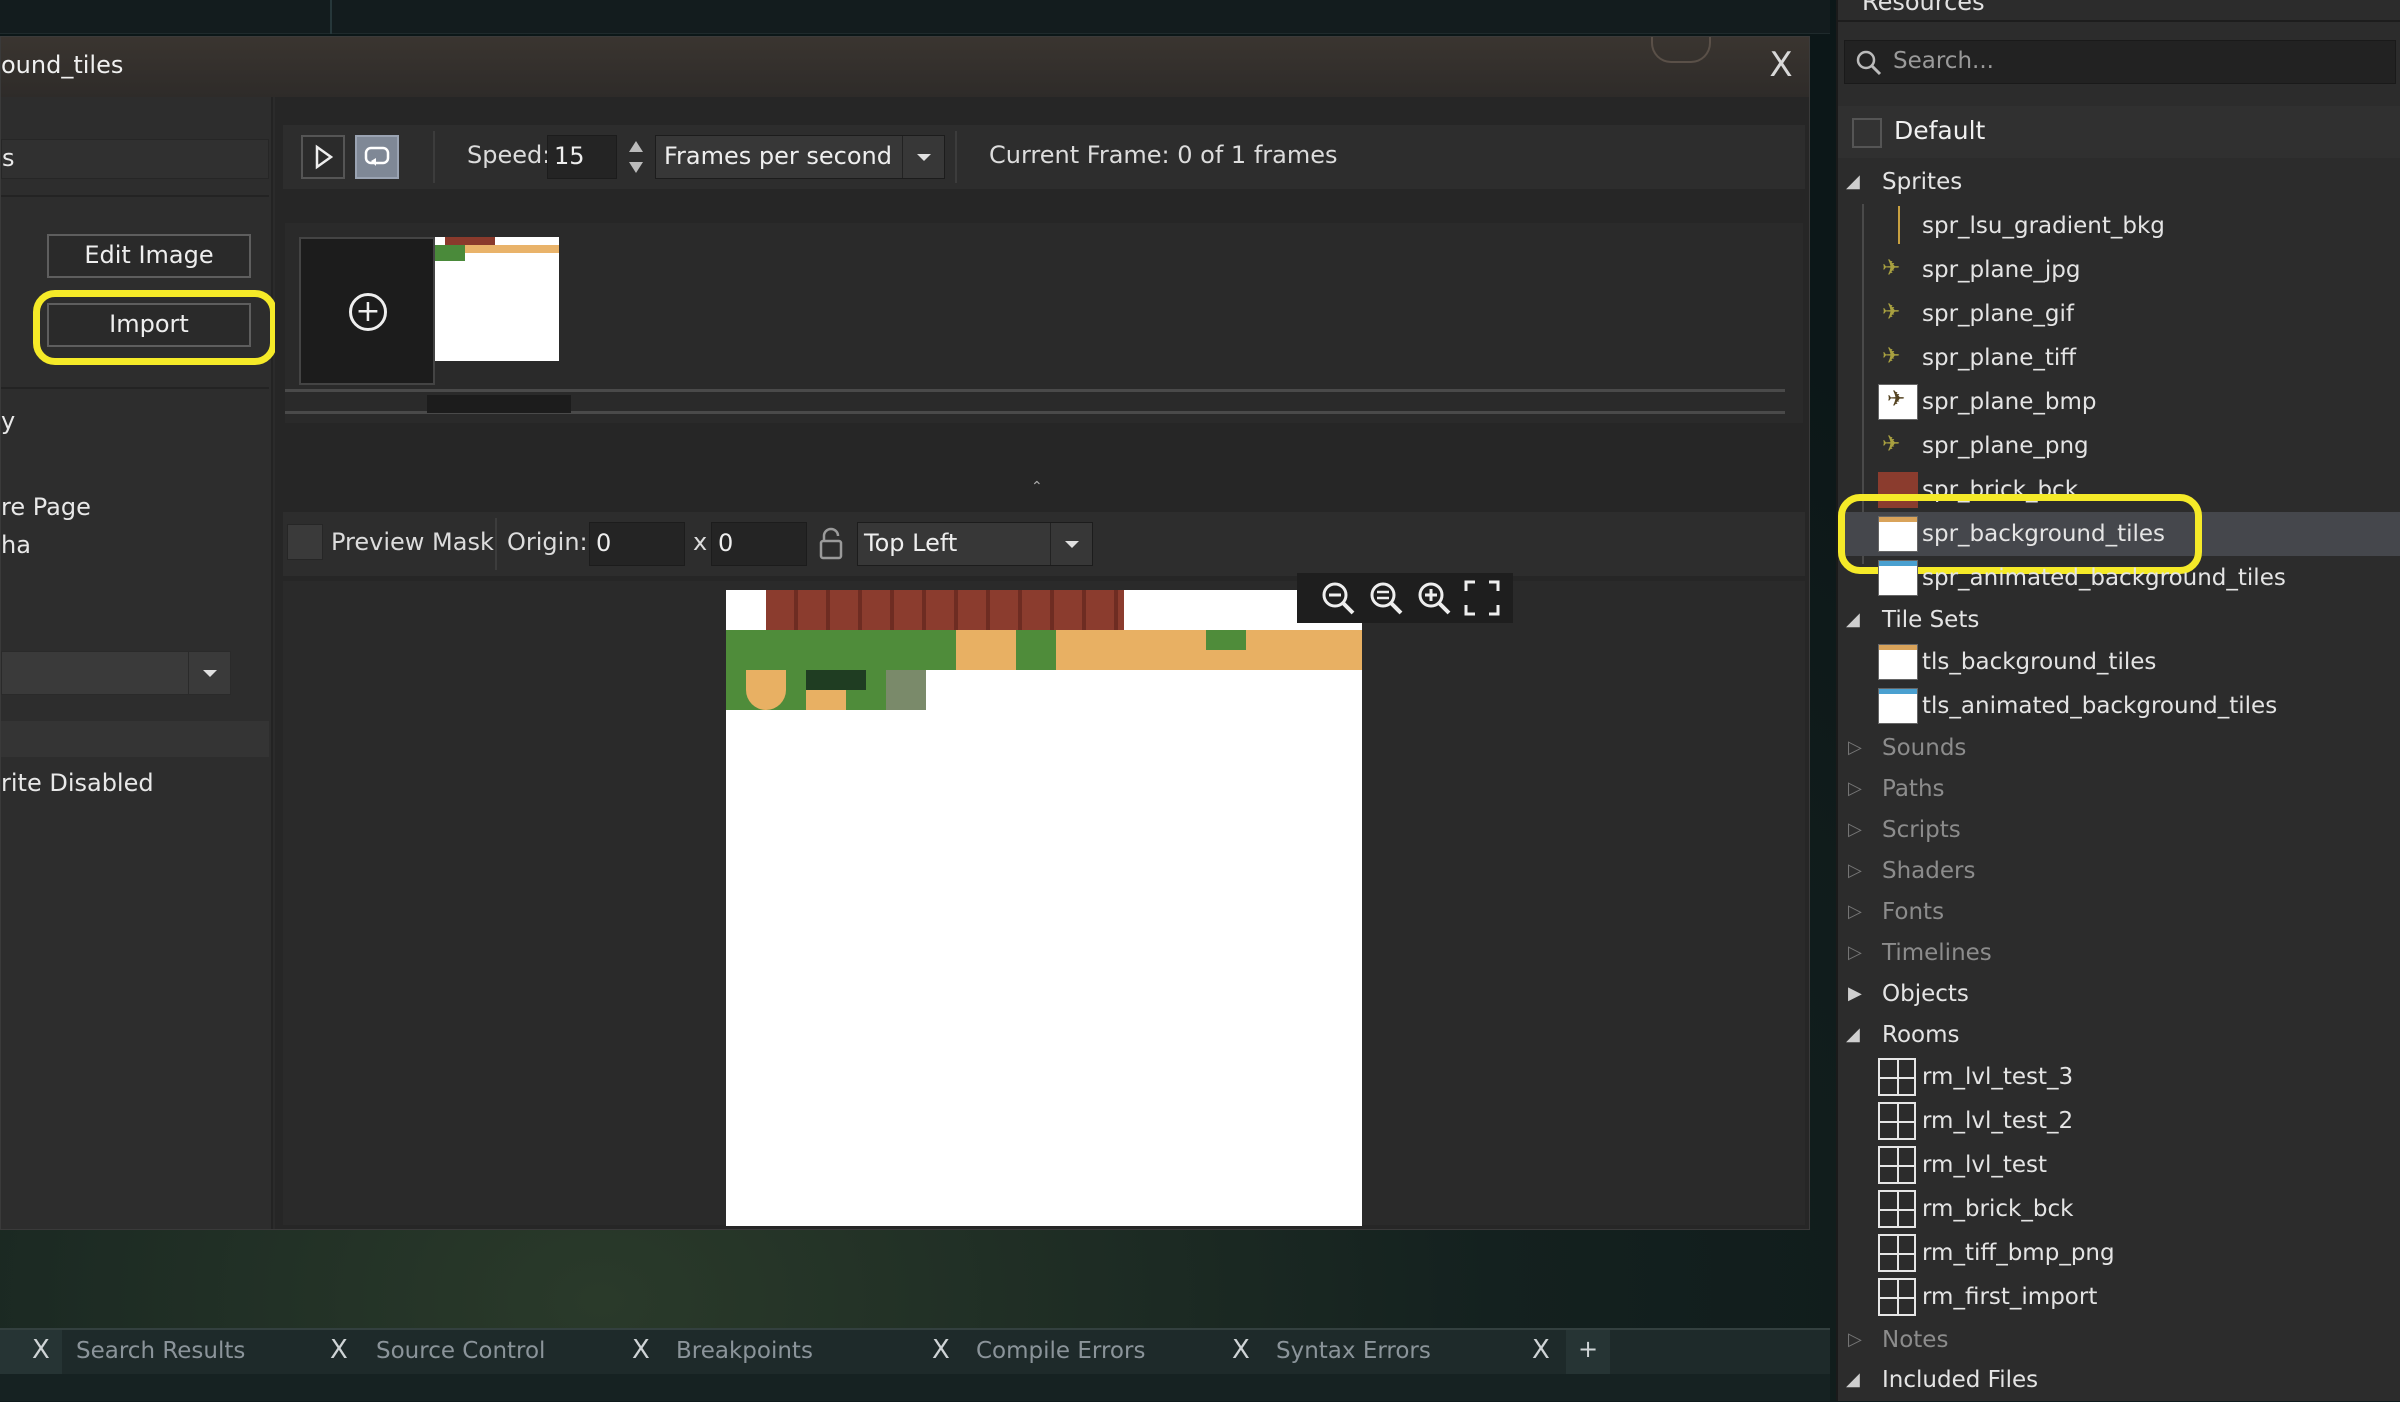 This screenshot has height=1402, width=2400. I want to click on tree-group-objects: ▶ Objects, so click(2119, 994).